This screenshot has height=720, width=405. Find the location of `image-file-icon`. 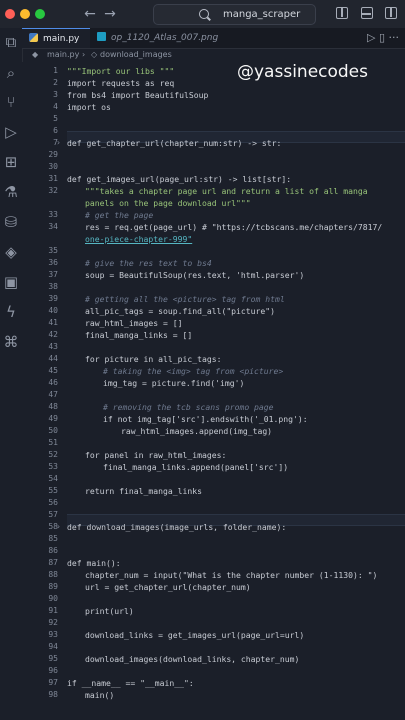

image-file-icon is located at coordinates (101, 36).